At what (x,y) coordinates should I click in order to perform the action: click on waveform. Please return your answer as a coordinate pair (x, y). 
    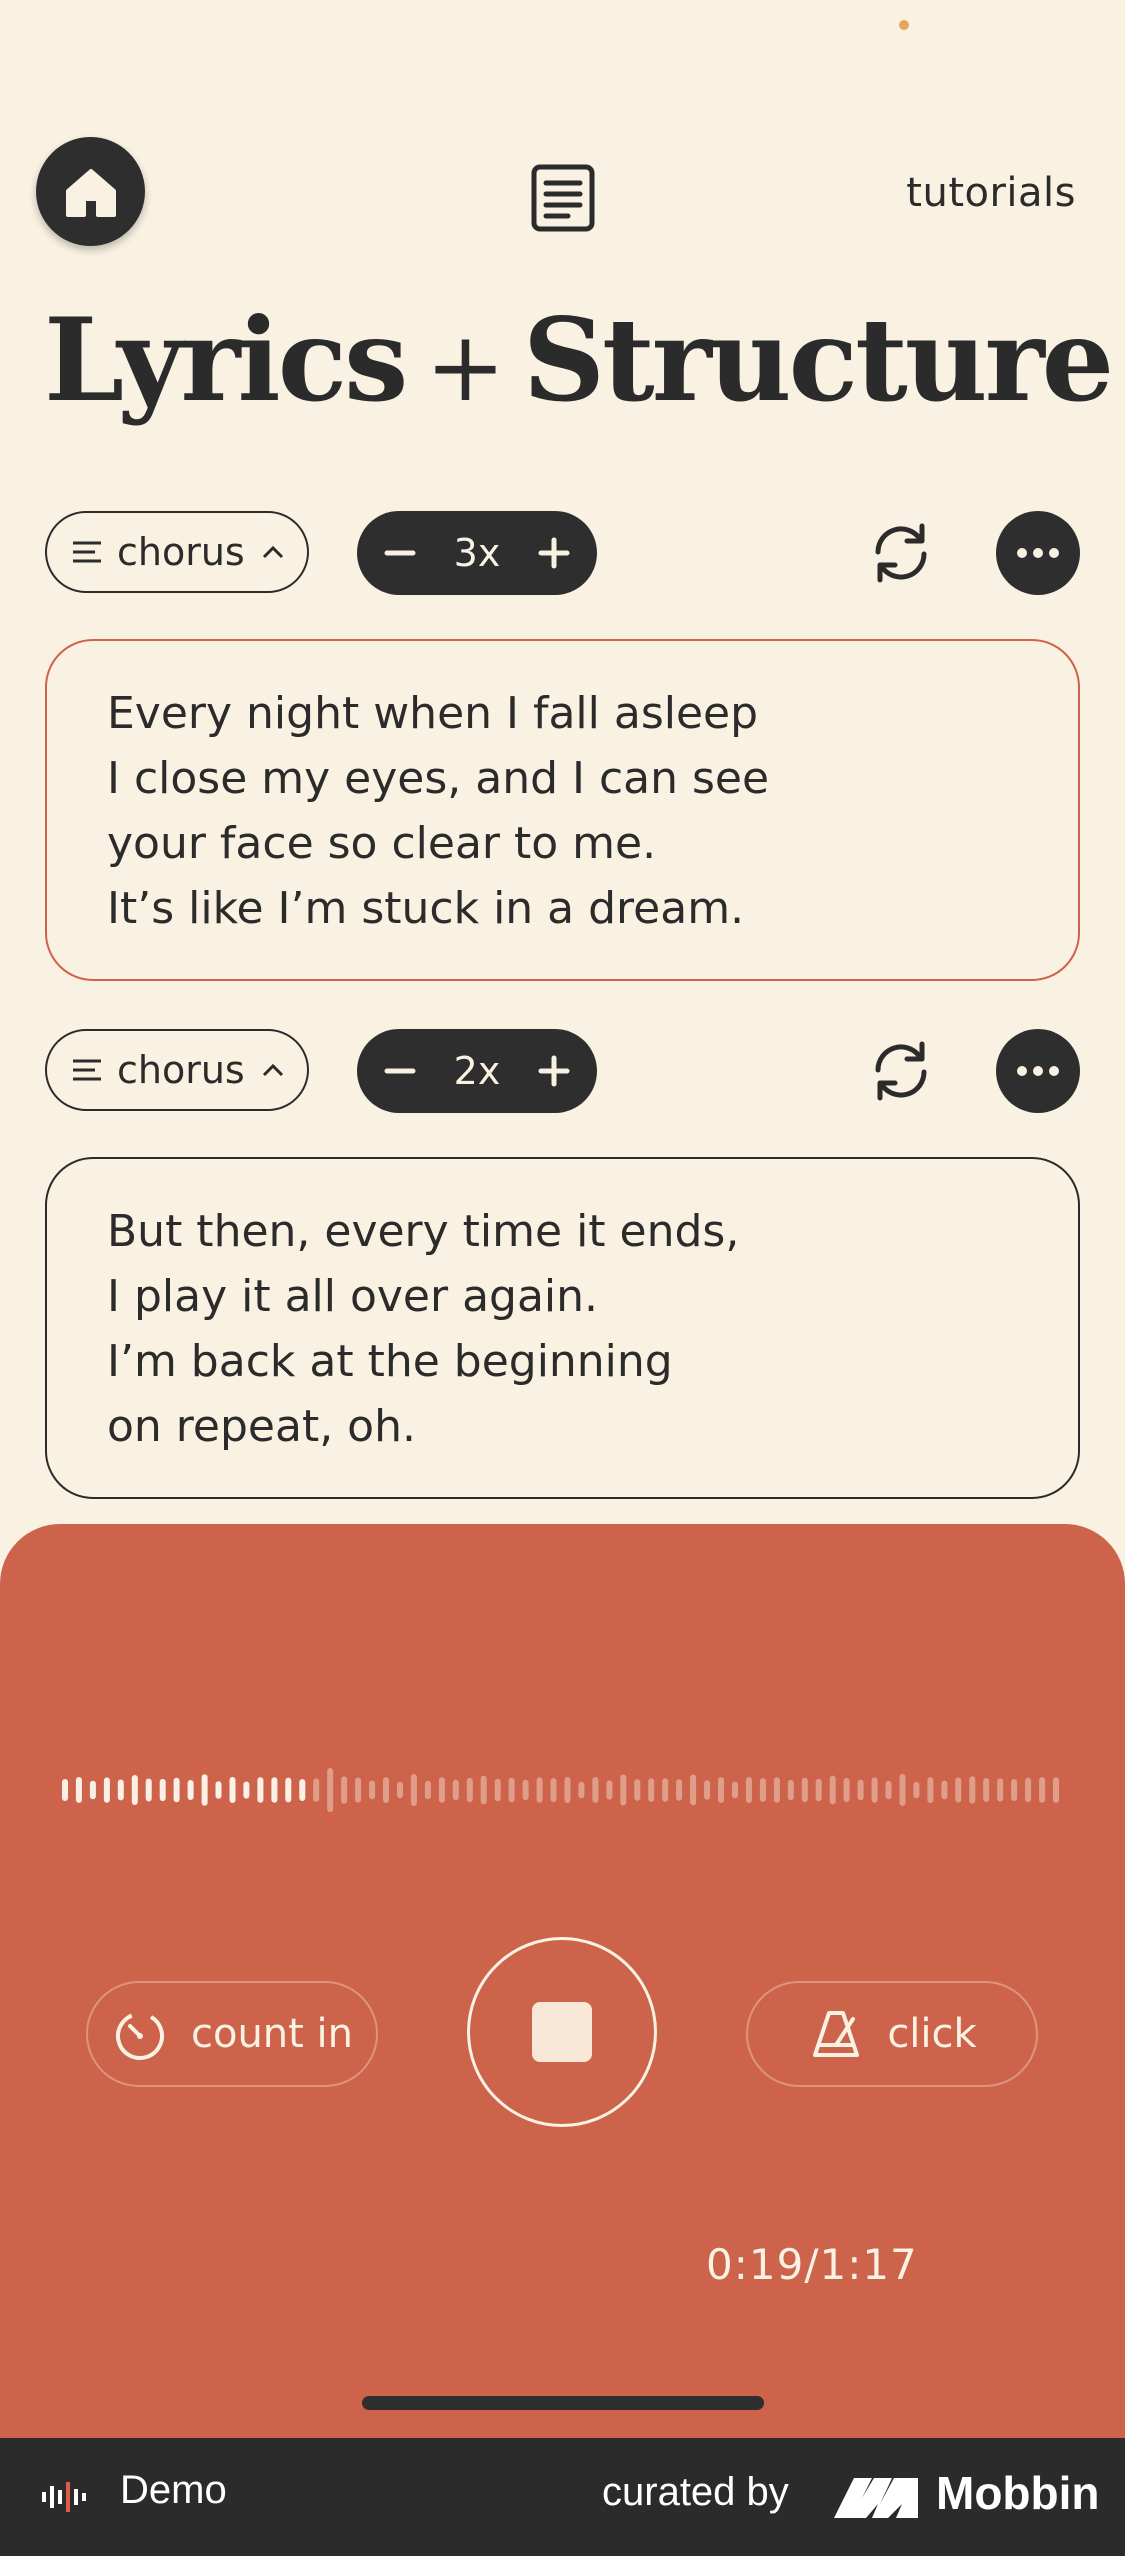
    Looking at the image, I should click on (560, 1790).